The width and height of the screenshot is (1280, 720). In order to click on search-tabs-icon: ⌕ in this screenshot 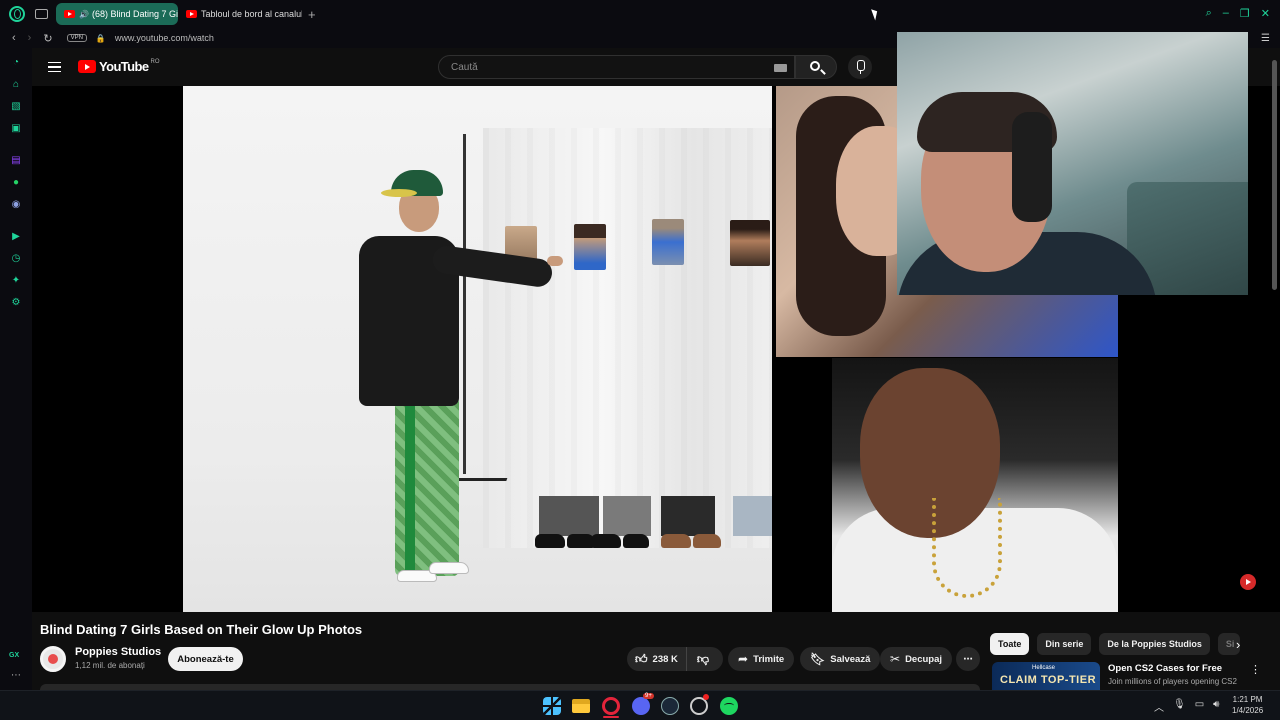, I will do `click(1209, 13)`.